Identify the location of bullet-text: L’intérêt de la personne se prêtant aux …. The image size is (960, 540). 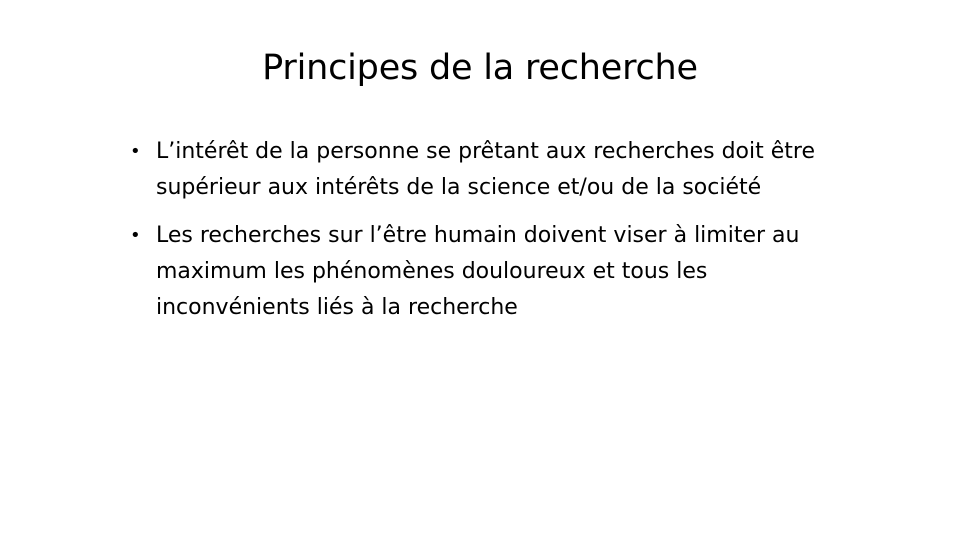
(485, 169).